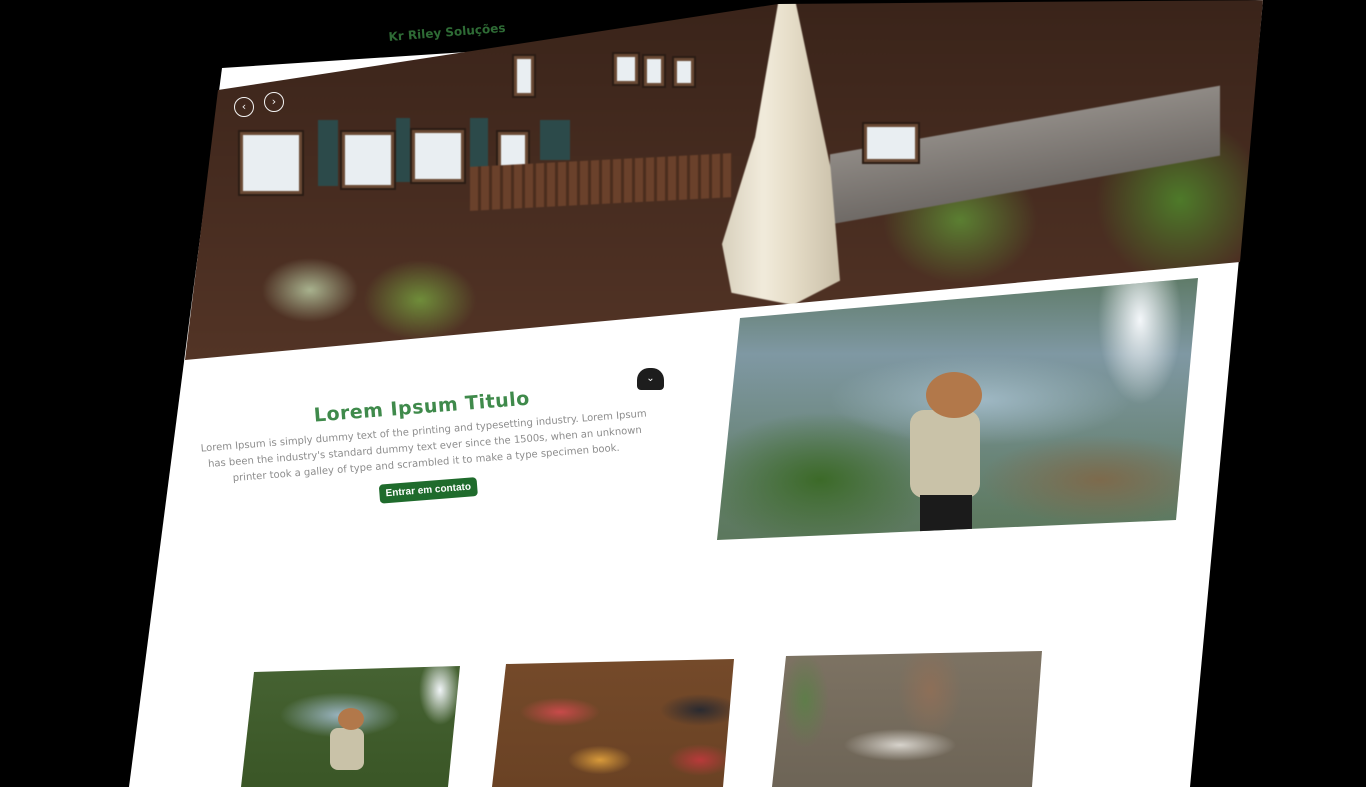 This screenshot has width=1366, height=787. I want to click on chevron-down-icon: ⌄, so click(650, 378).